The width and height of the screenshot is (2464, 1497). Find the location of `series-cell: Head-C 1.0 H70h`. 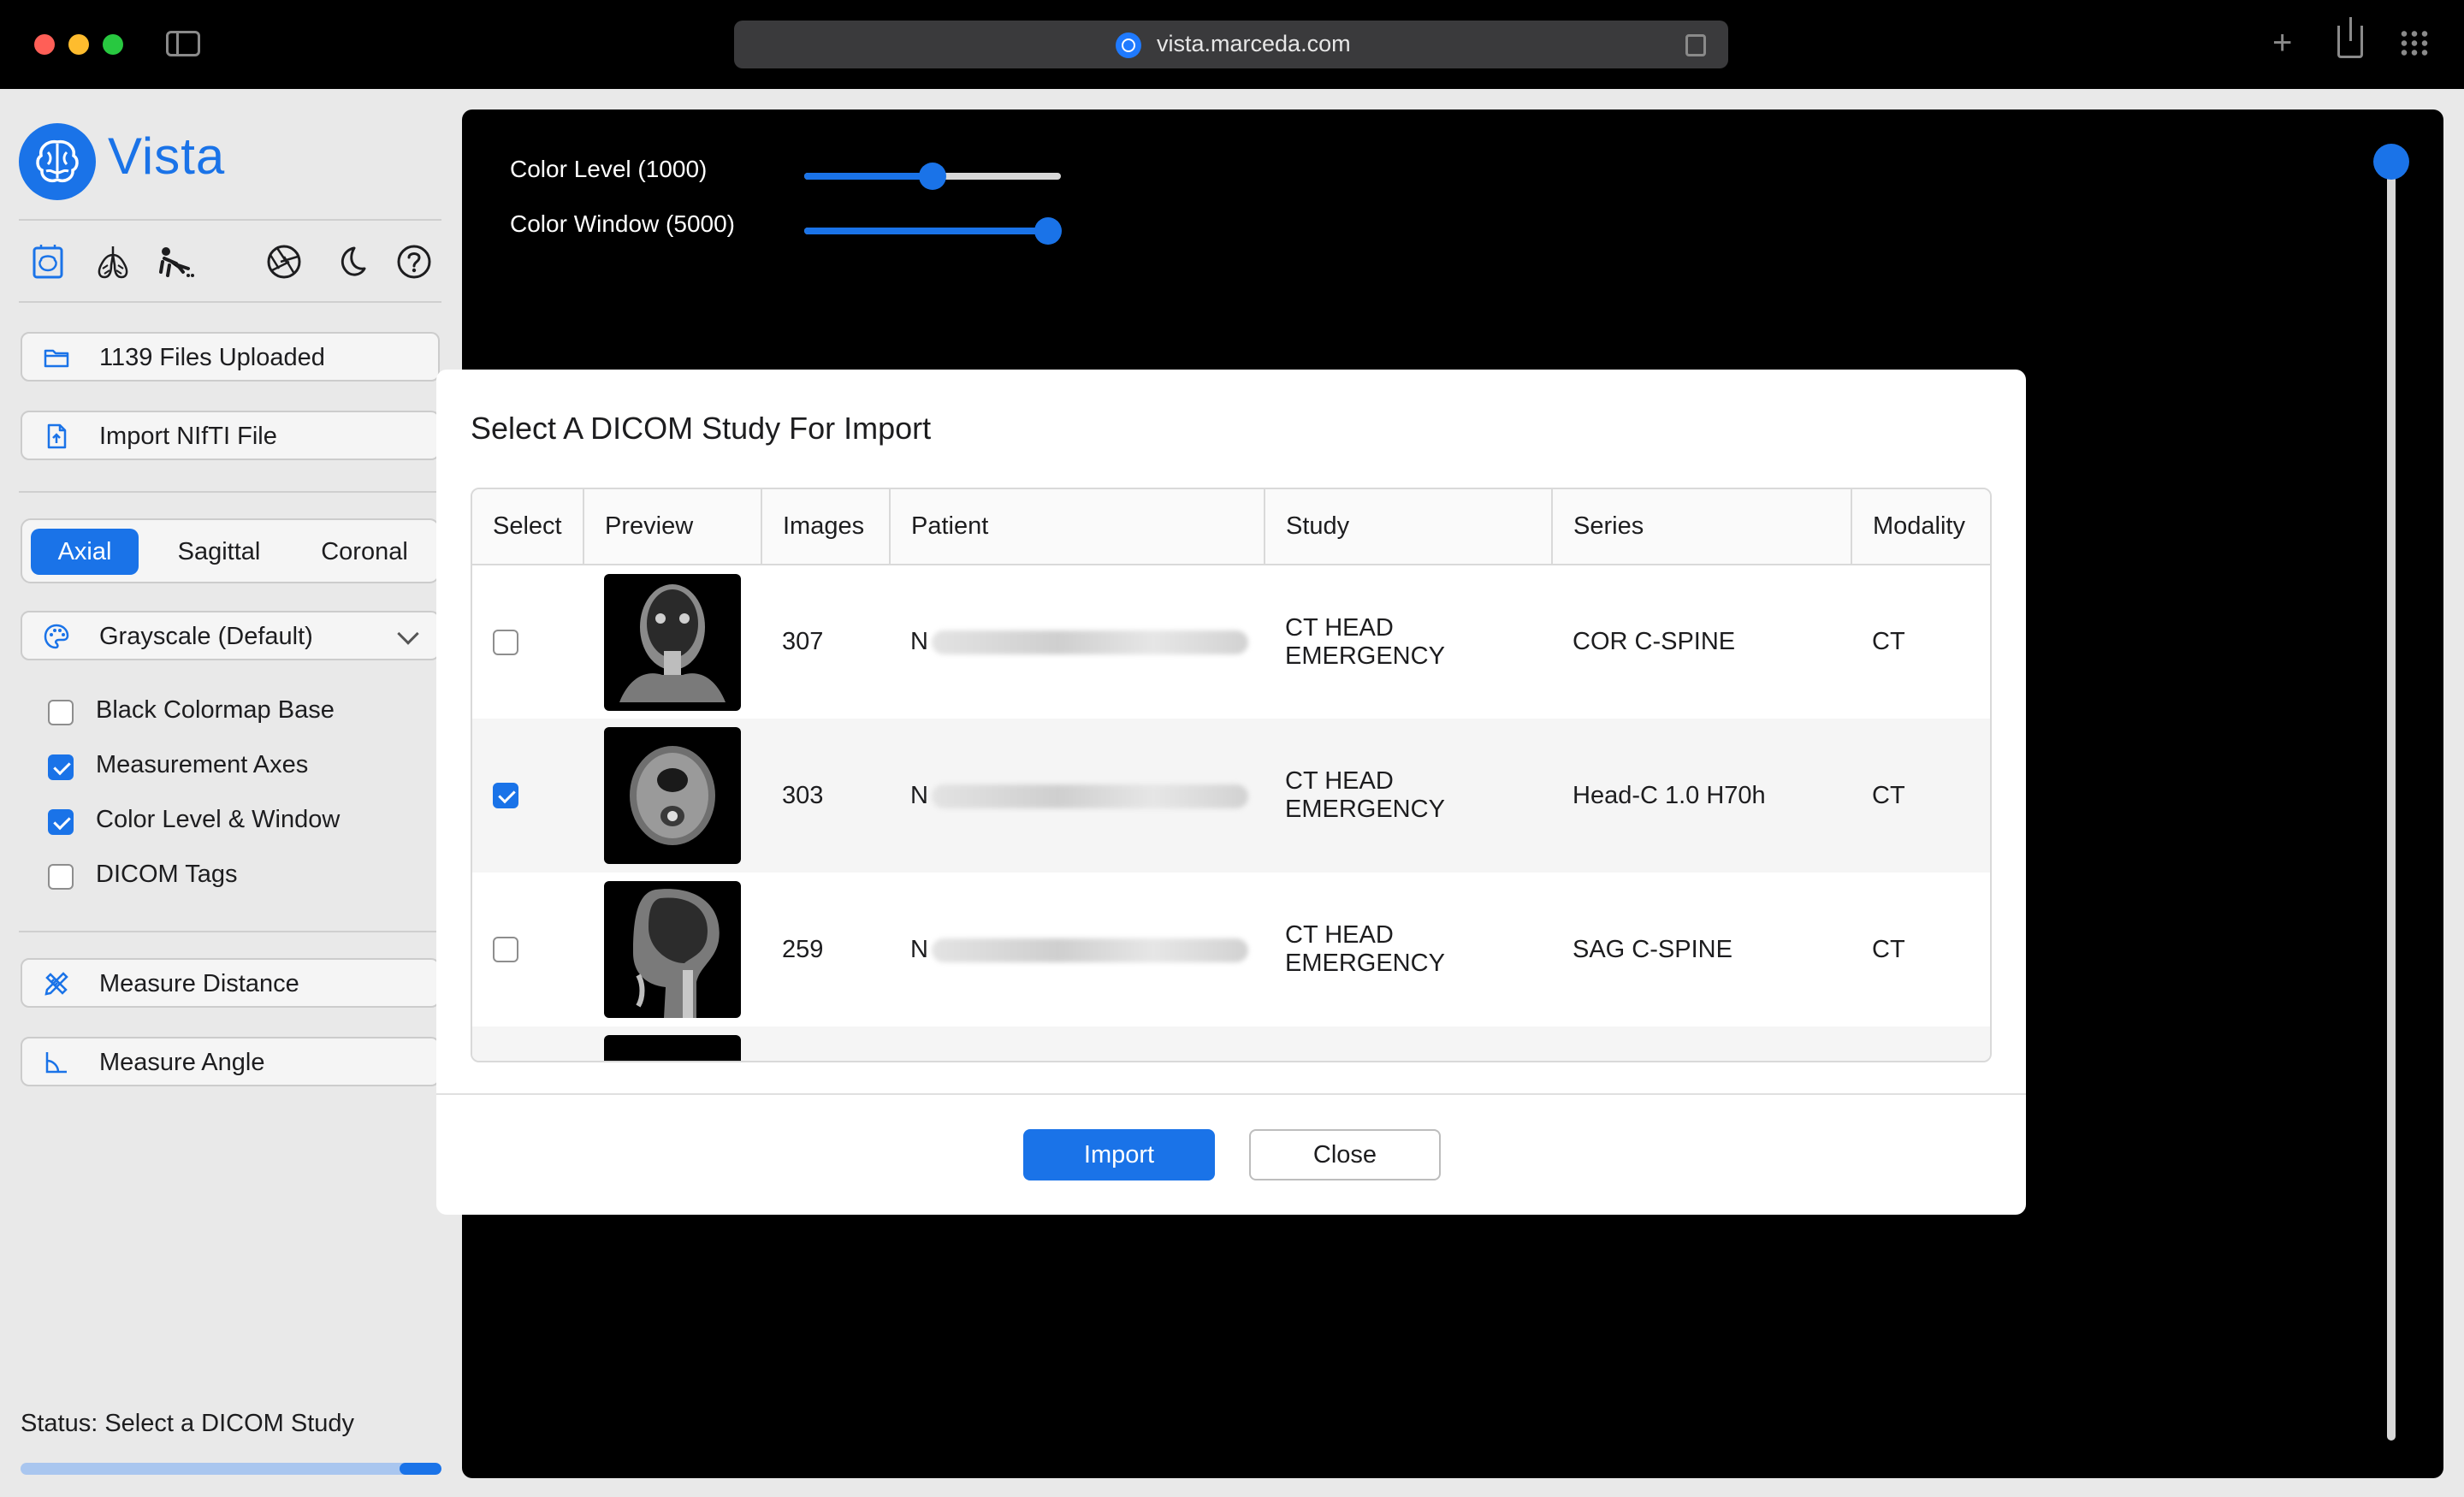

series-cell: Head-C 1.0 H70h is located at coordinates (1701, 796).